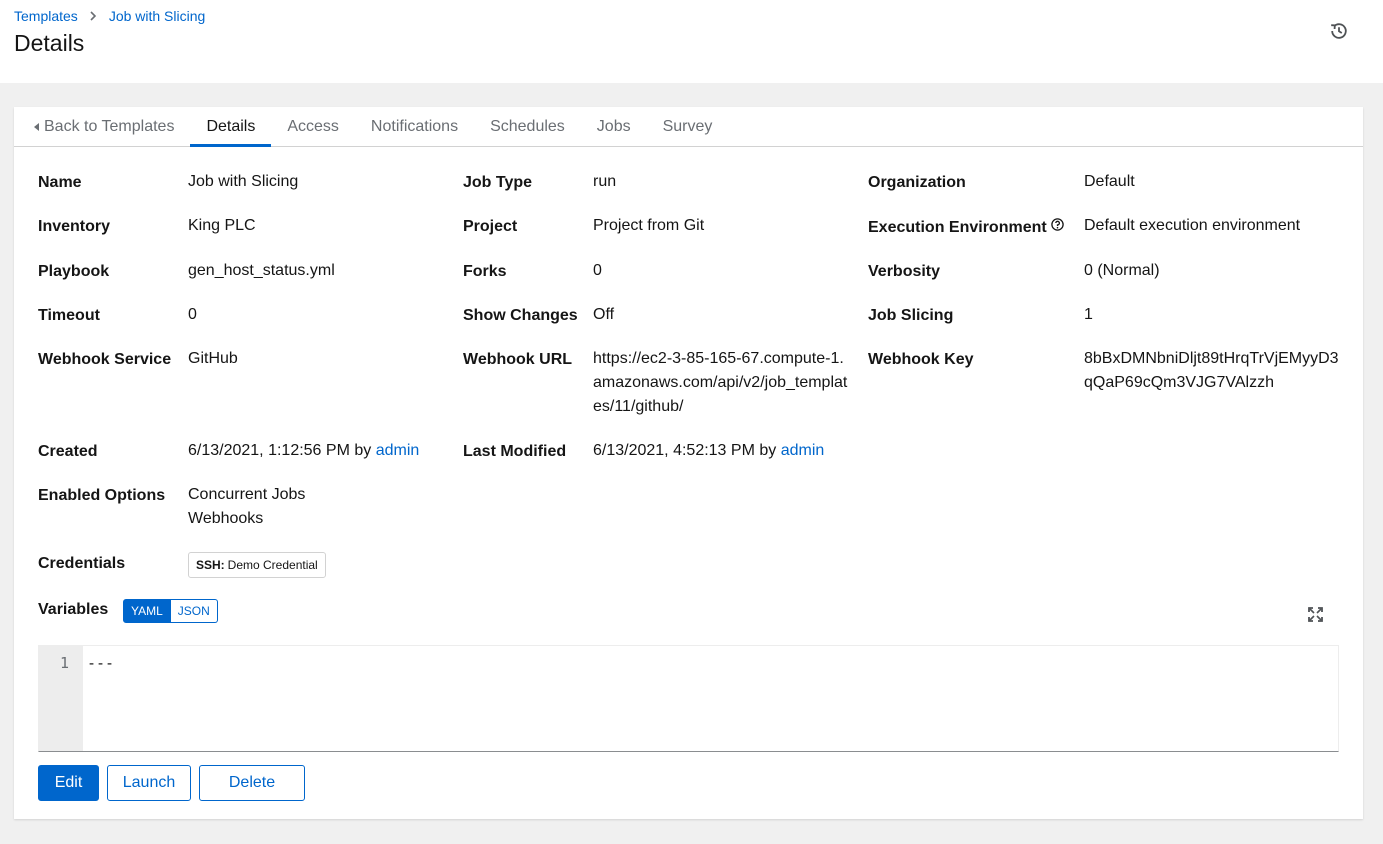 This screenshot has width=1383, height=844. Describe the element at coordinates (904, 271) in the screenshot. I see `verbosity-label: Verbosity` at that location.